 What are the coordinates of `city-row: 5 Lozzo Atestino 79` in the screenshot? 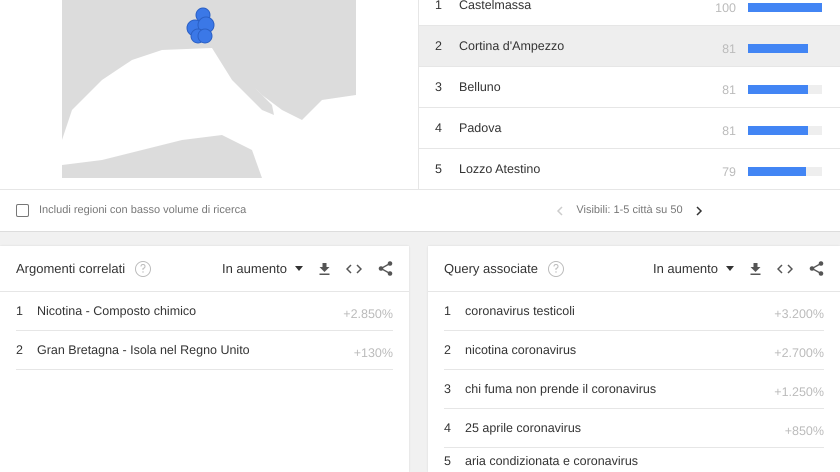 It's located at (629, 169).